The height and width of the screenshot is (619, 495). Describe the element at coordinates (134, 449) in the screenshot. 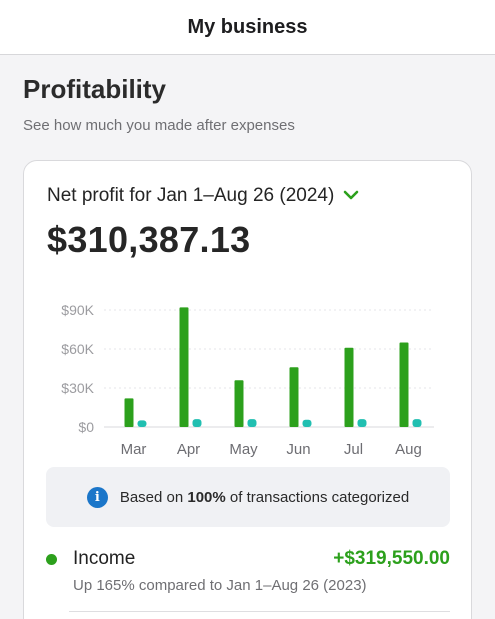

I see `x-tick-label: Mar` at that location.